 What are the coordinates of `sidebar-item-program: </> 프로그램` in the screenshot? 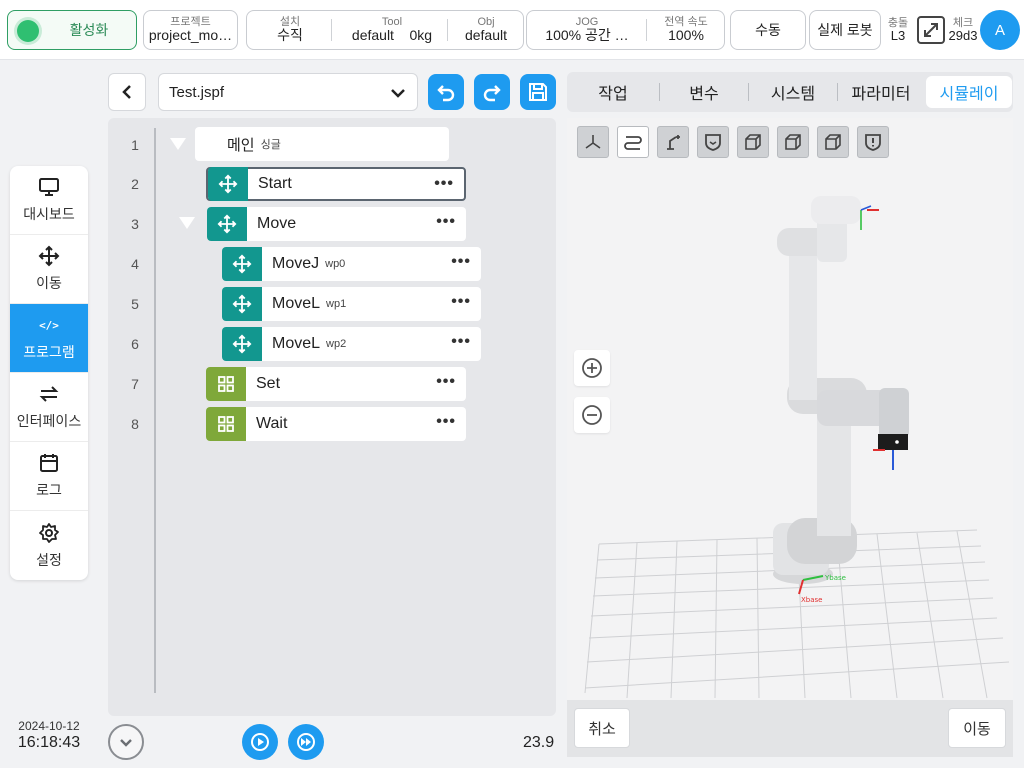 It's located at (49, 338).